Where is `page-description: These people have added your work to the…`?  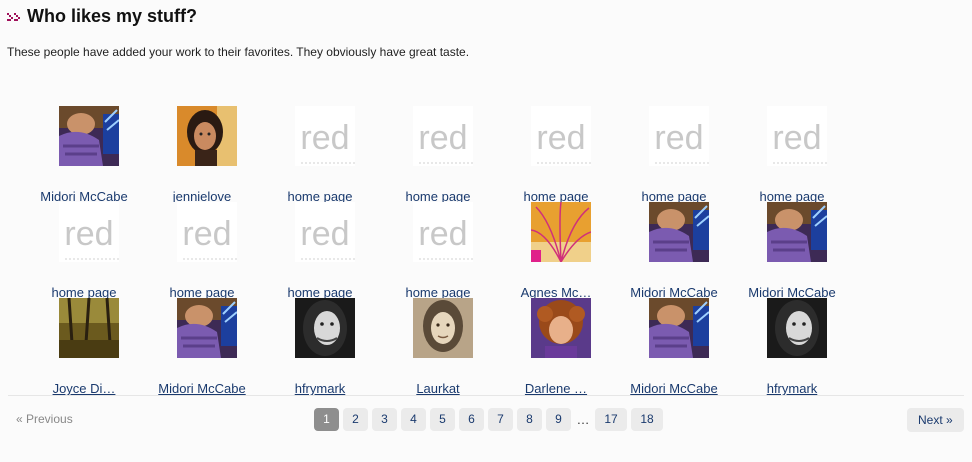 page-description: These people have added your work to the… is located at coordinates (238, 52).